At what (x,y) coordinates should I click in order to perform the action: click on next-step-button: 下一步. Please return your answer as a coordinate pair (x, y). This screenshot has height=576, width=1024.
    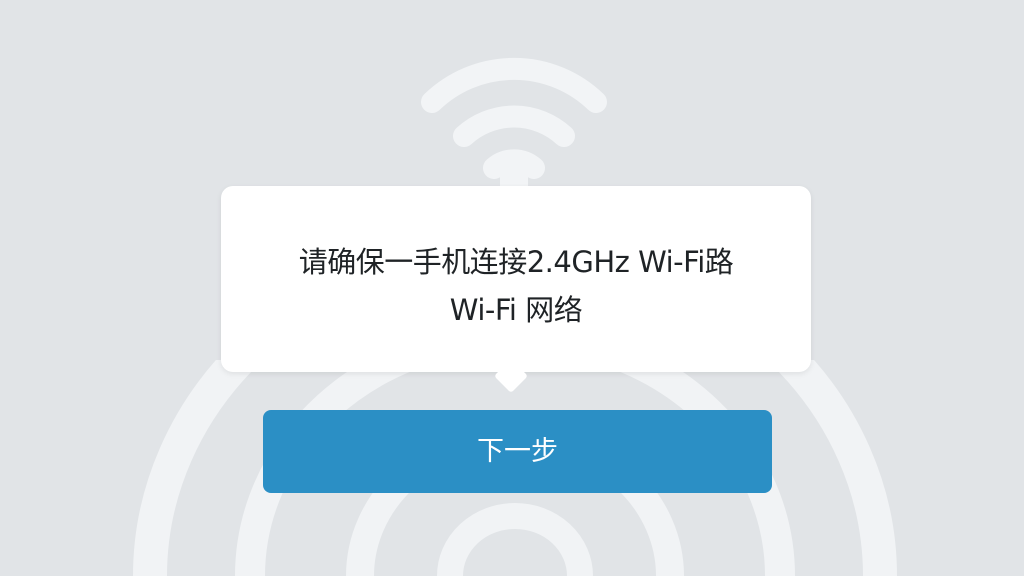
    Looking at the image, I should click on (517, 451).